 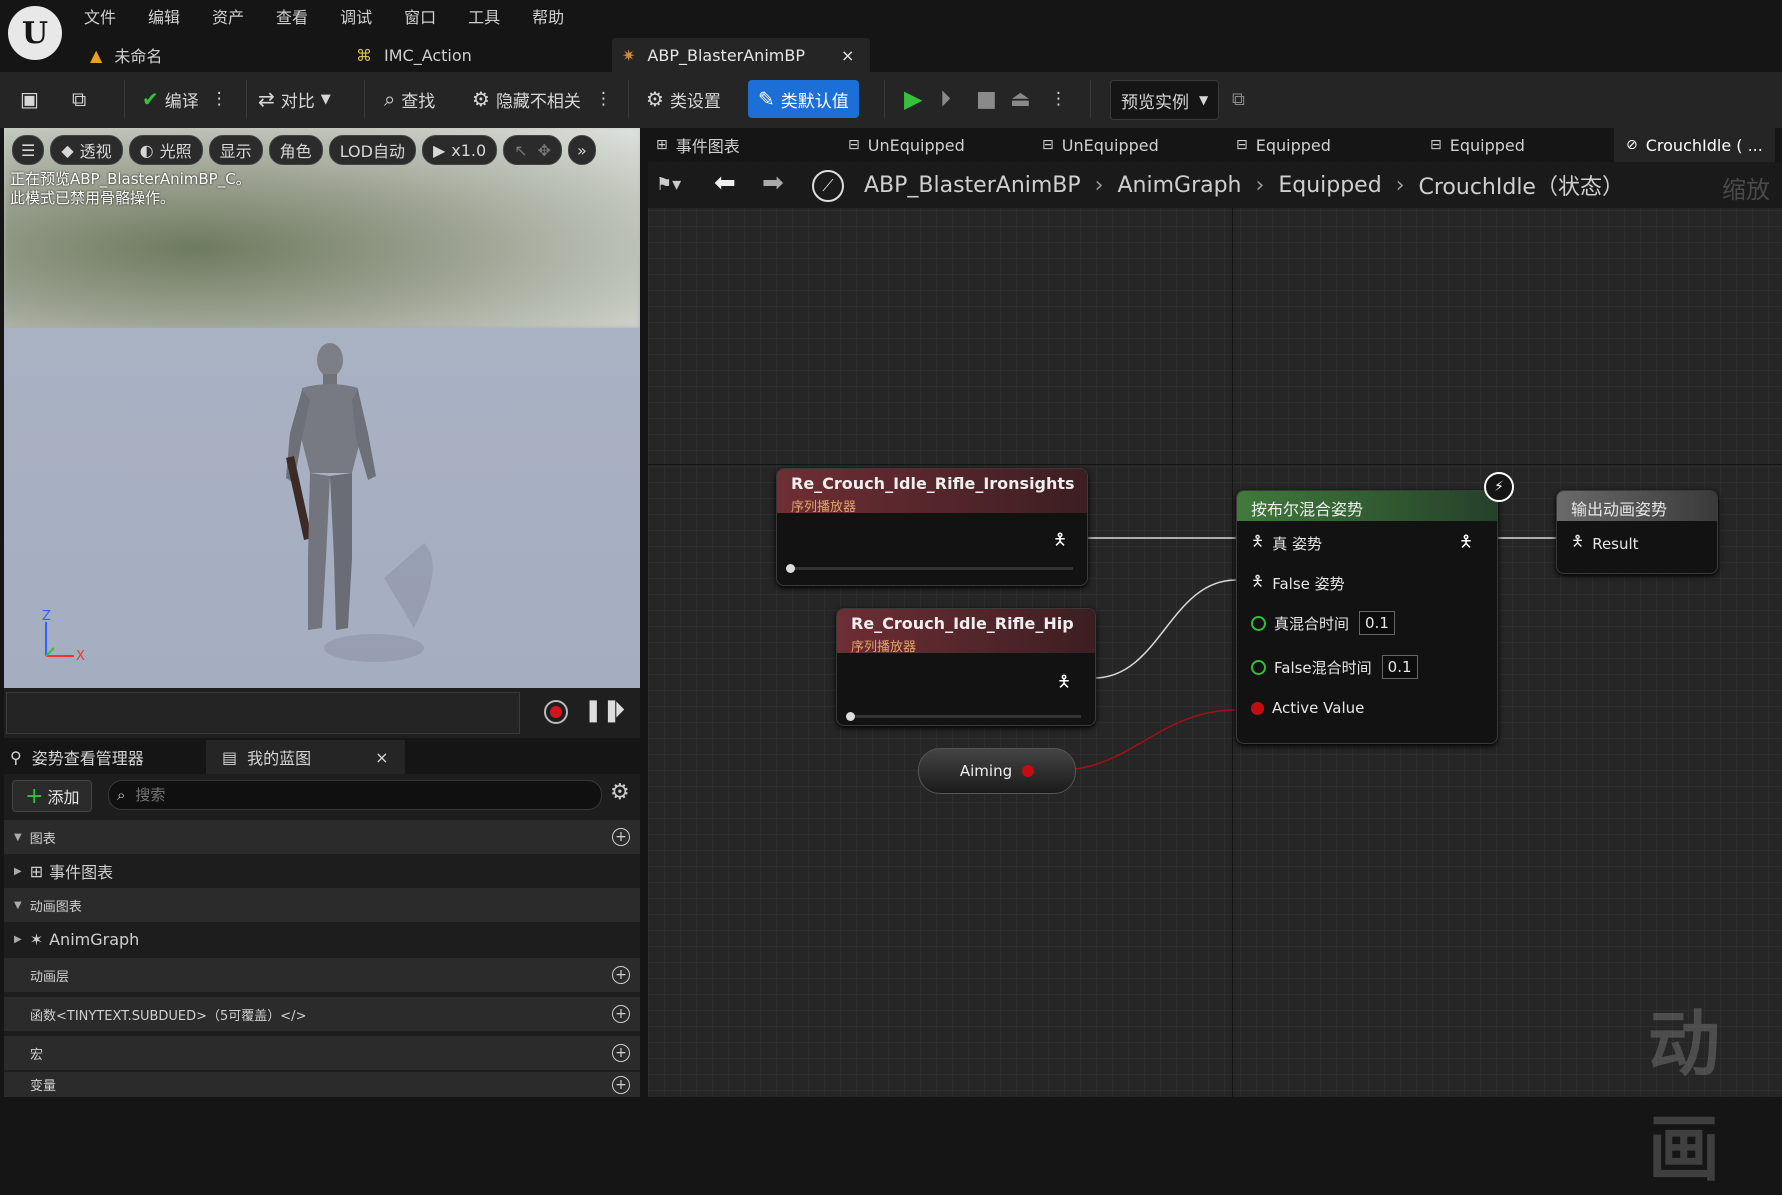 I want to click on false-pose-pin: 🯅 False 姿势, so click(x=1298, y=583).